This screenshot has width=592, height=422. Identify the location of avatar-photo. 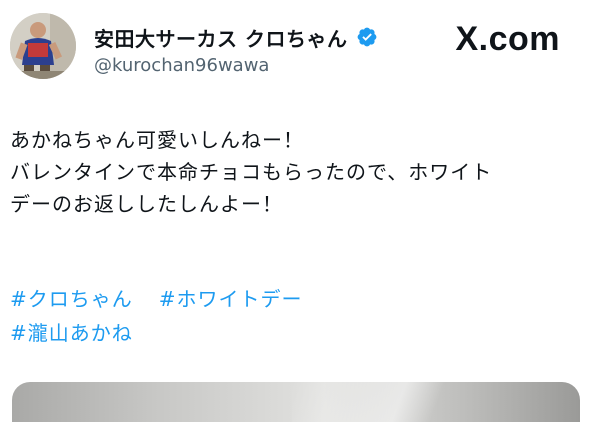
(43, 46).